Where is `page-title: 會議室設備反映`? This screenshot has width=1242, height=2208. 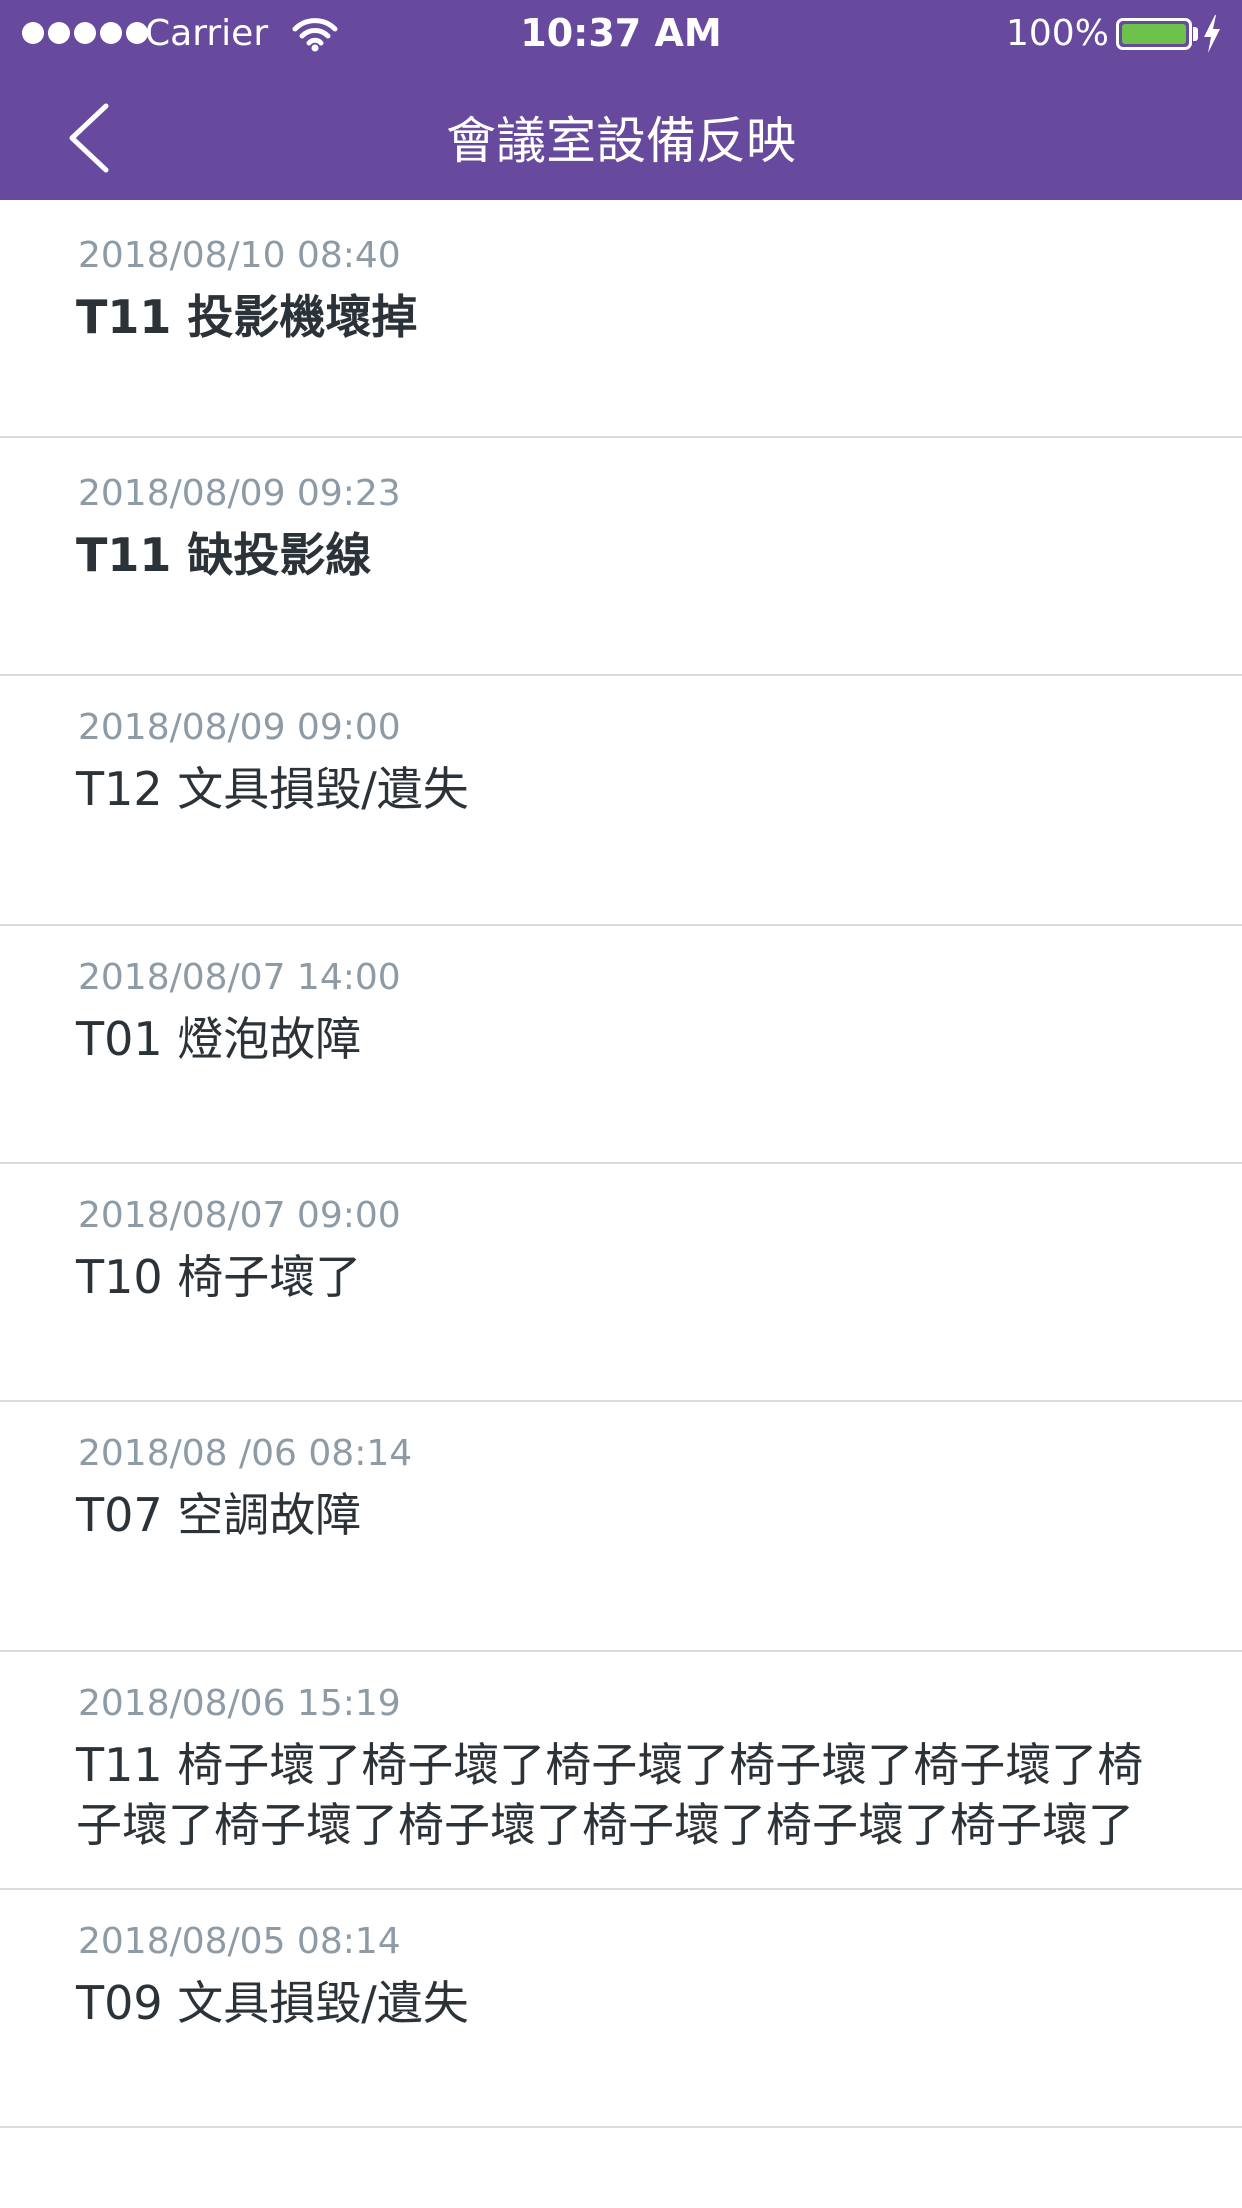
page-title: 會議室設備反映 is located at coordinates (621, 141).